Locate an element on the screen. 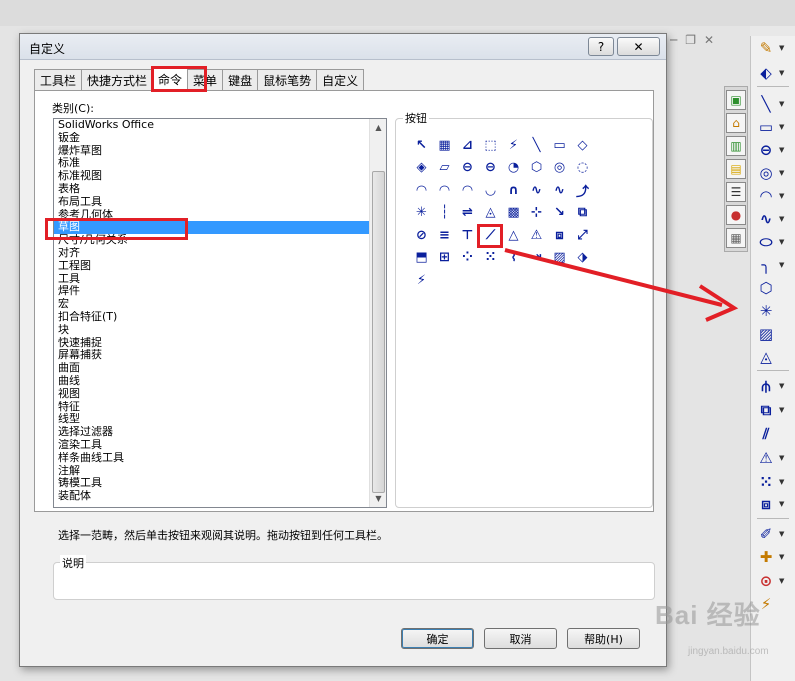 This screenshot has height=681, width=795. command-button-icon: ✳ is located at coordinates (421, 213).